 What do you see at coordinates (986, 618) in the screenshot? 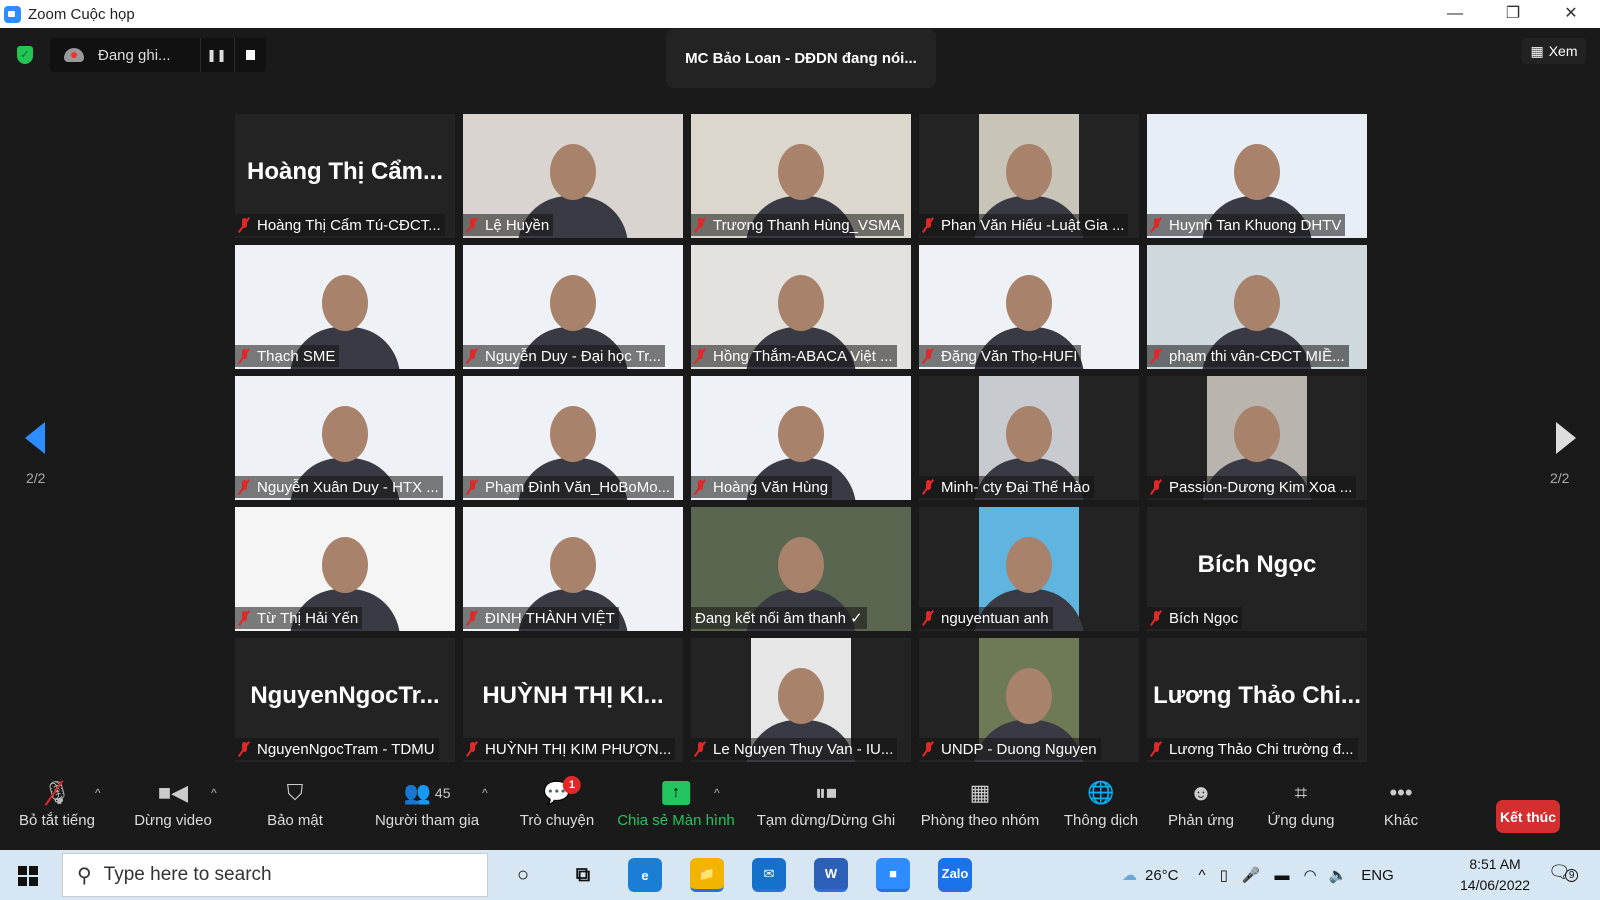
I see `participant-name-label: nguyentuan anh` at bounding box center [986, 618].